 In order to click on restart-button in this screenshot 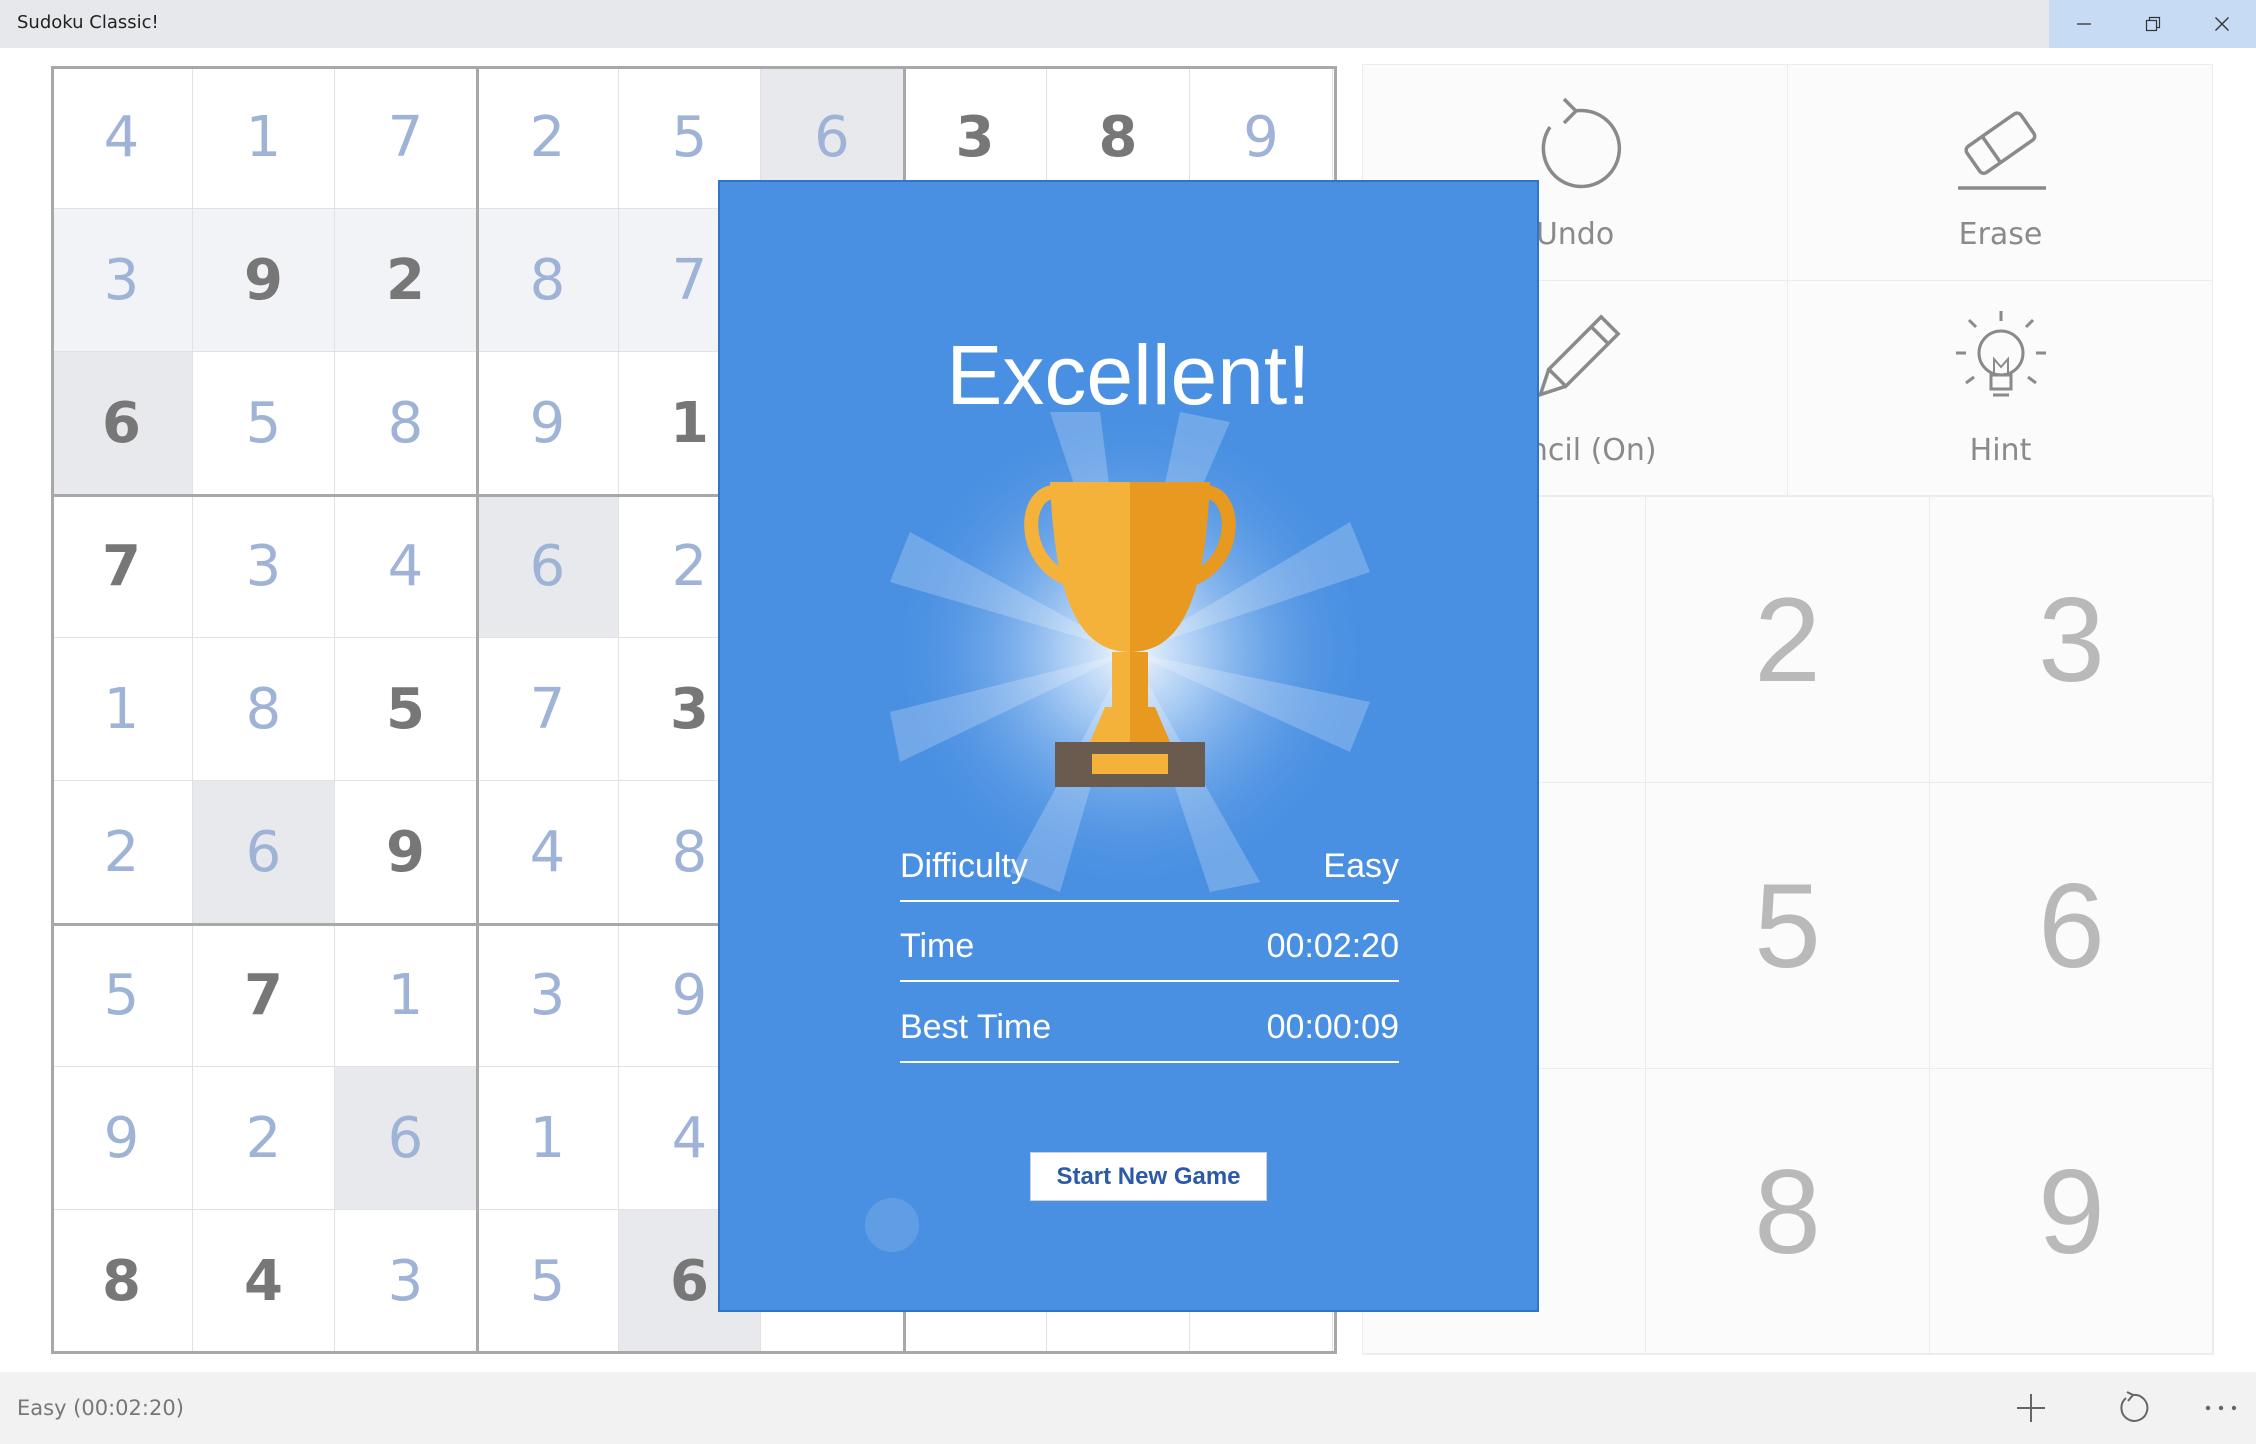, I will do `click(2133, 1408)`.